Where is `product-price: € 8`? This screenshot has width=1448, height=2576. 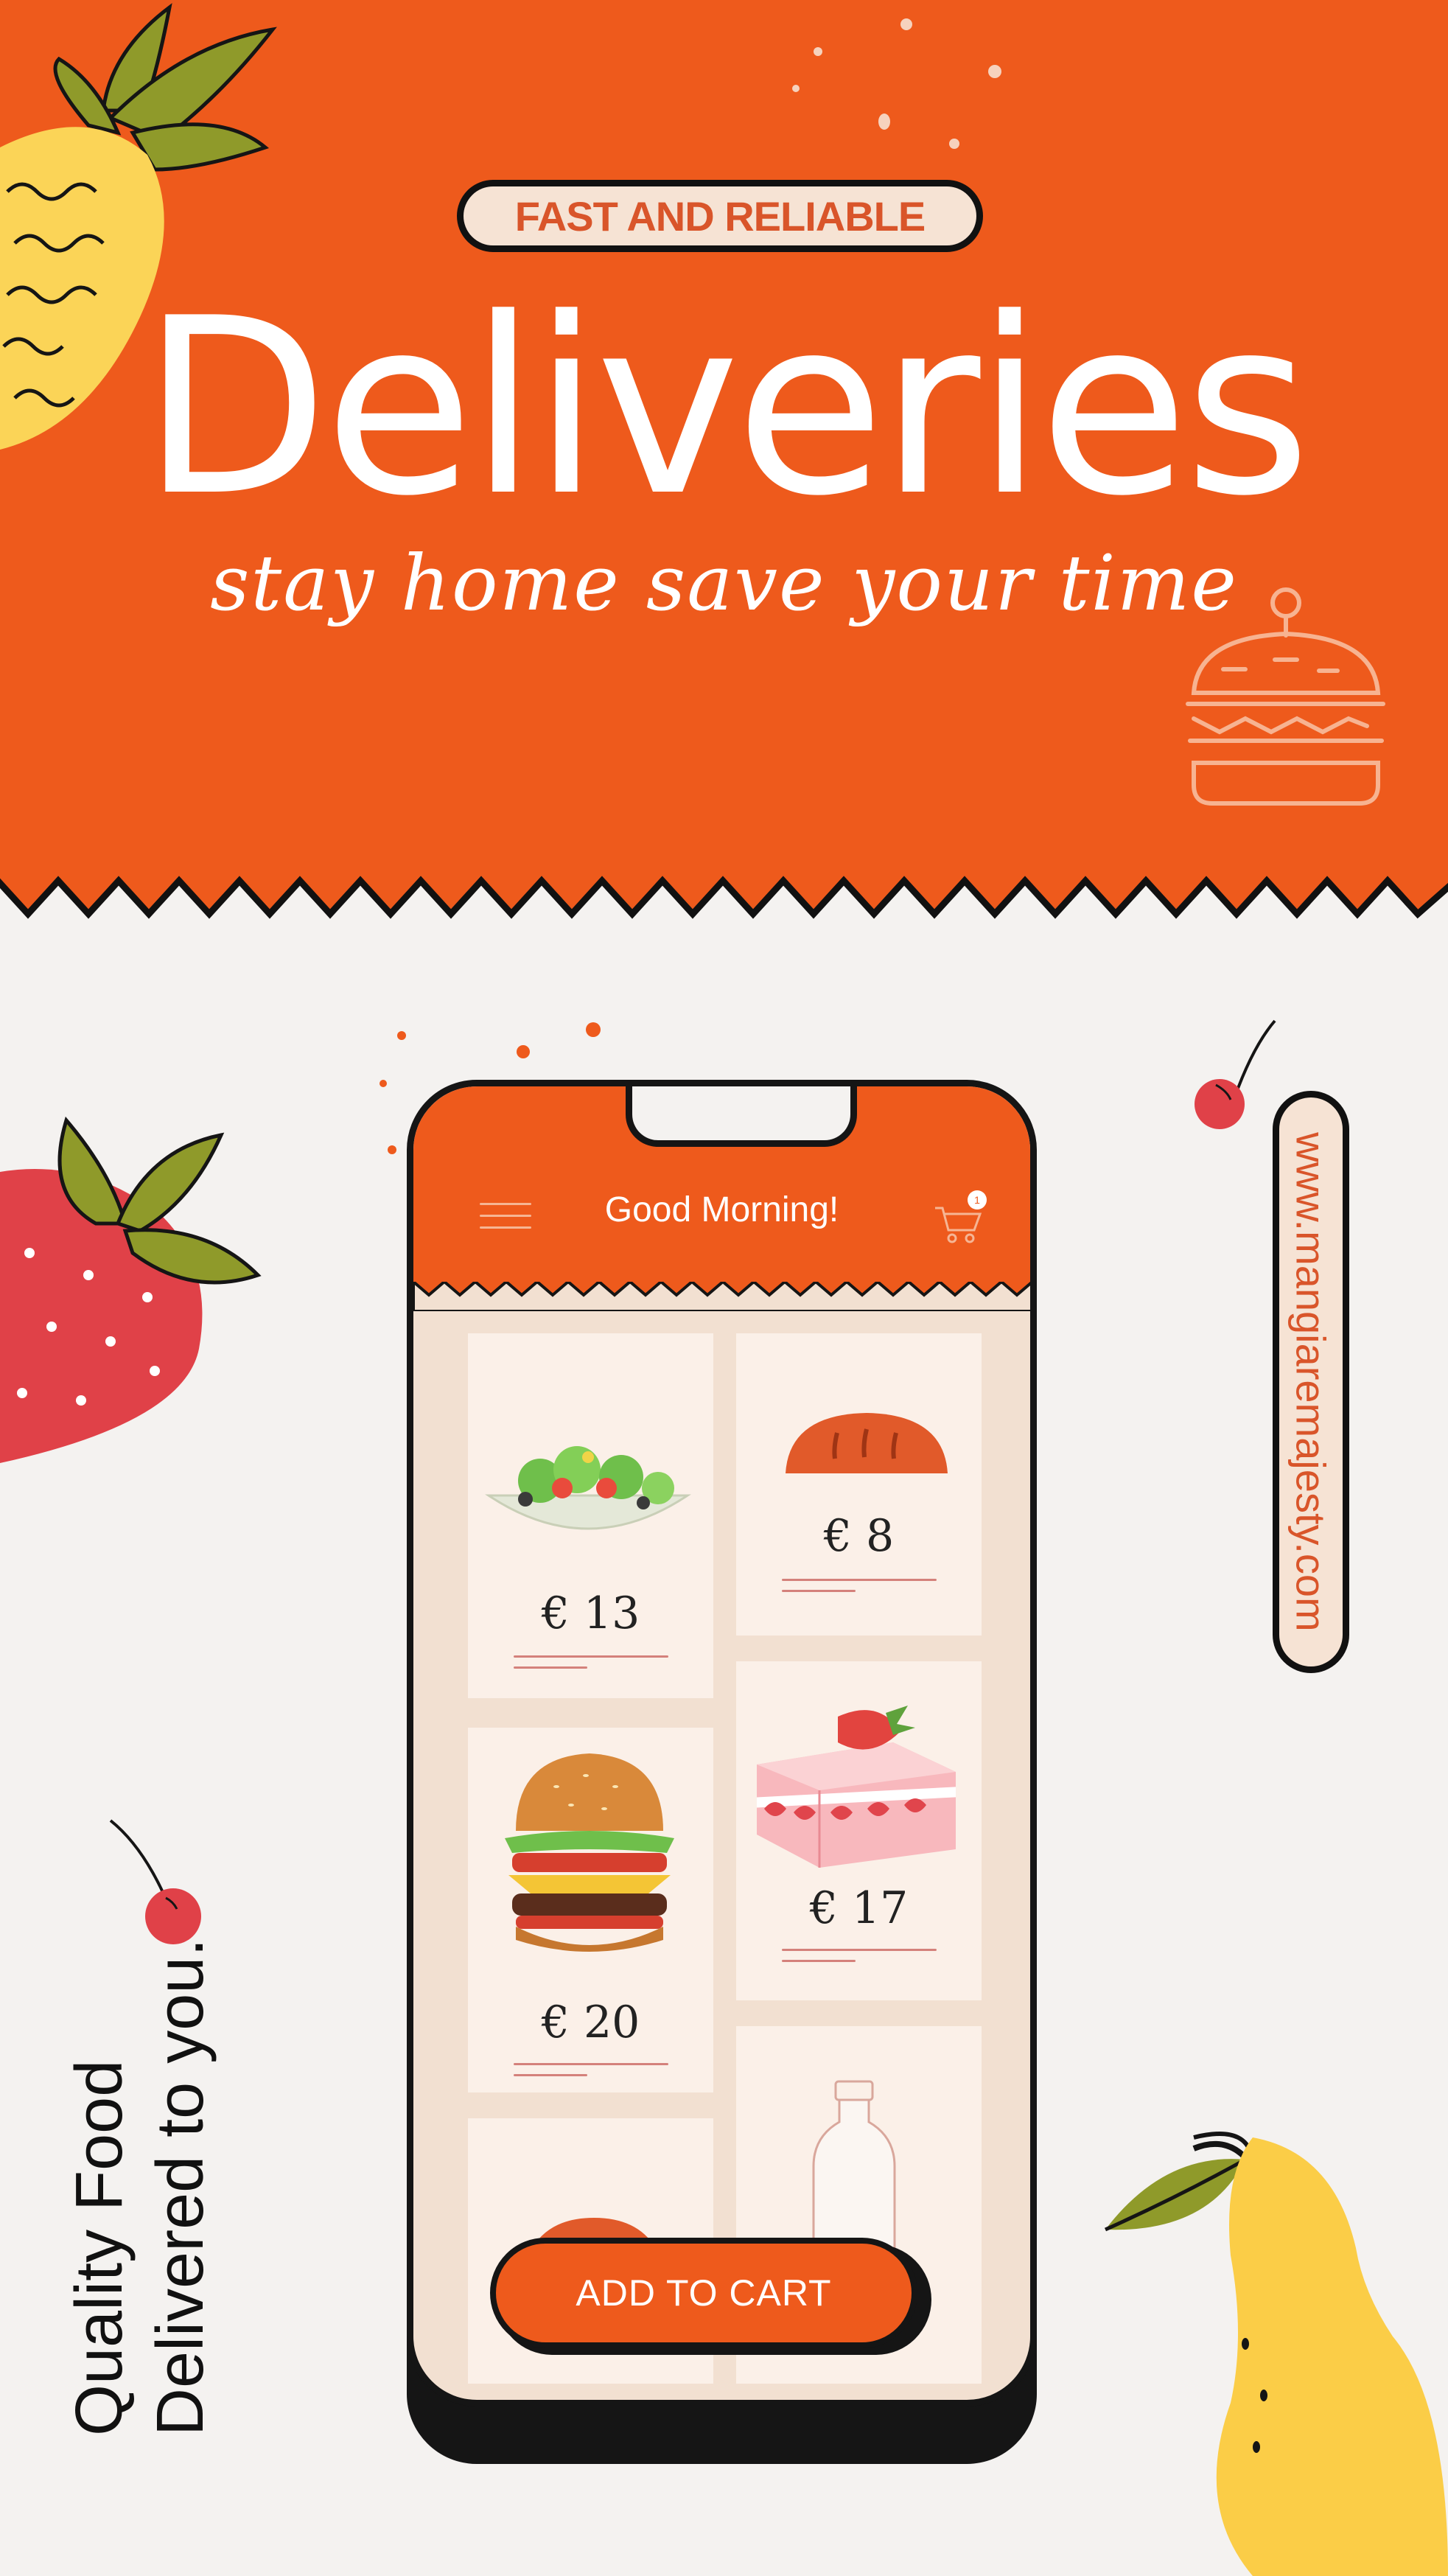 product-price: € 8 is located at coordinates (859, 1536).